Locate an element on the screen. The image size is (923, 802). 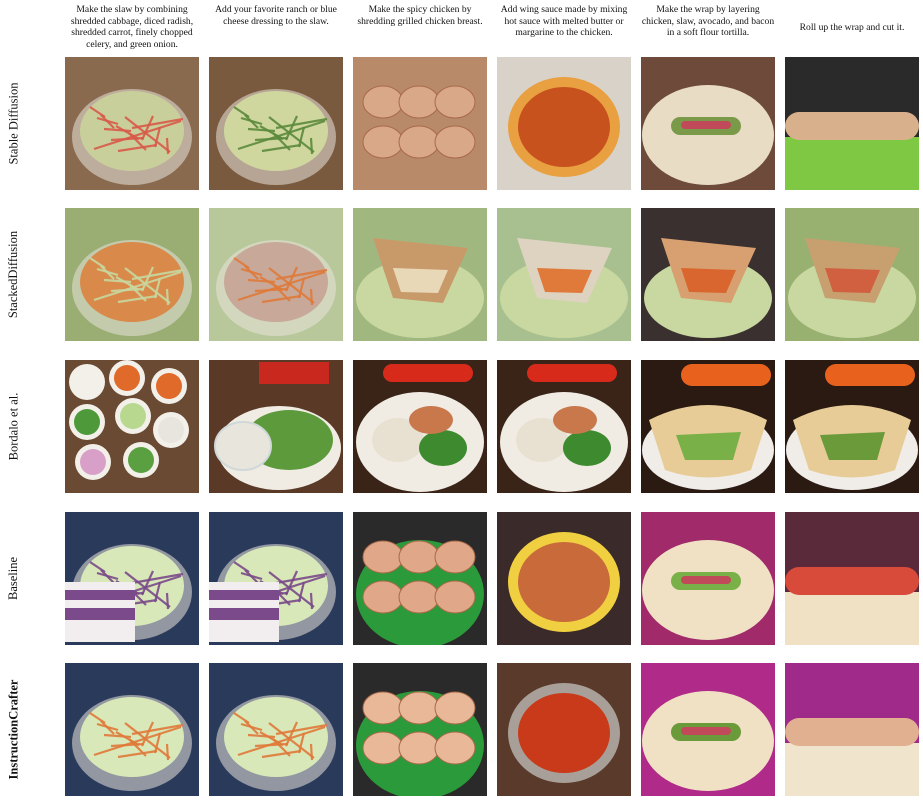
row-label-text: Stable Diffusion is located at coordinates (13, 123).